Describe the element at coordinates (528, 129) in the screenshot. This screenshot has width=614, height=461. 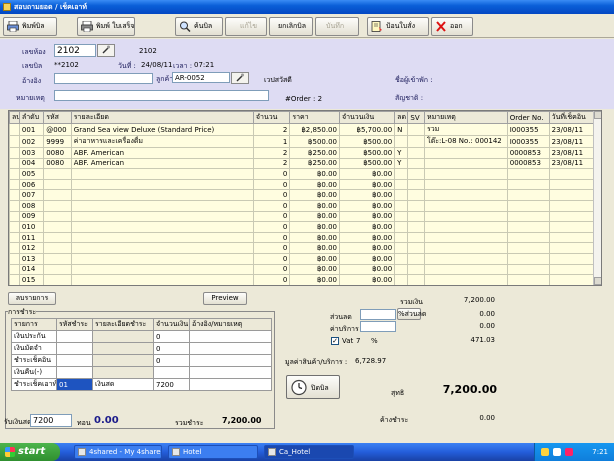
I see `grid-cell: I000355` at that location.